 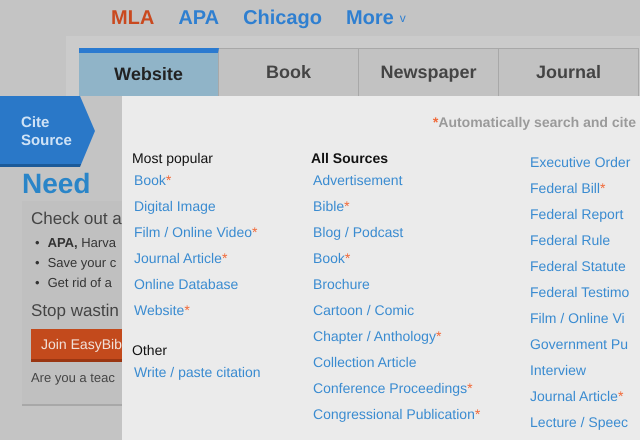 What do you see at coordinates (282, 18) in the screenshot?
I see `citation-style-link: Chicago` at bounding box center [282, 18].